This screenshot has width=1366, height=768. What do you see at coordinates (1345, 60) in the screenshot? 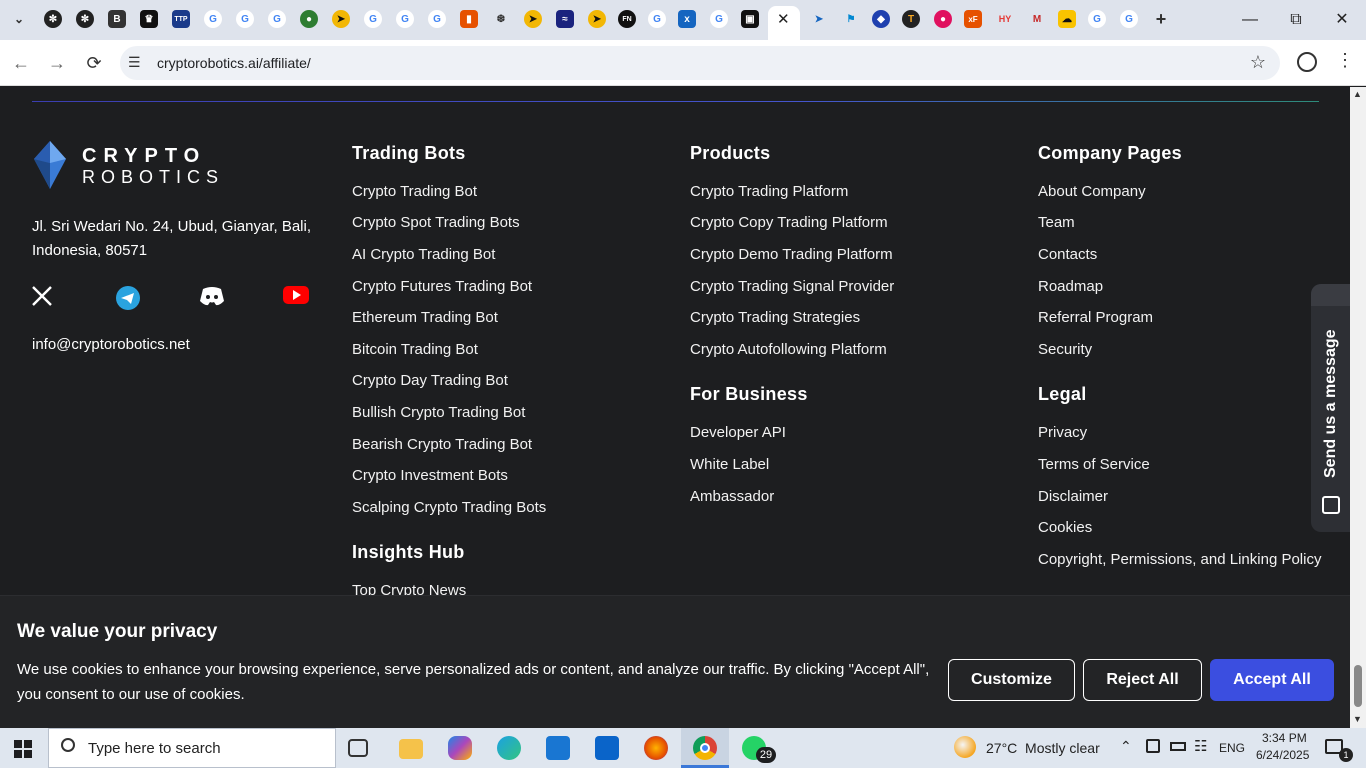
I see `chrome-menu-icon: ⋮` at bounding box center [1345, 60].